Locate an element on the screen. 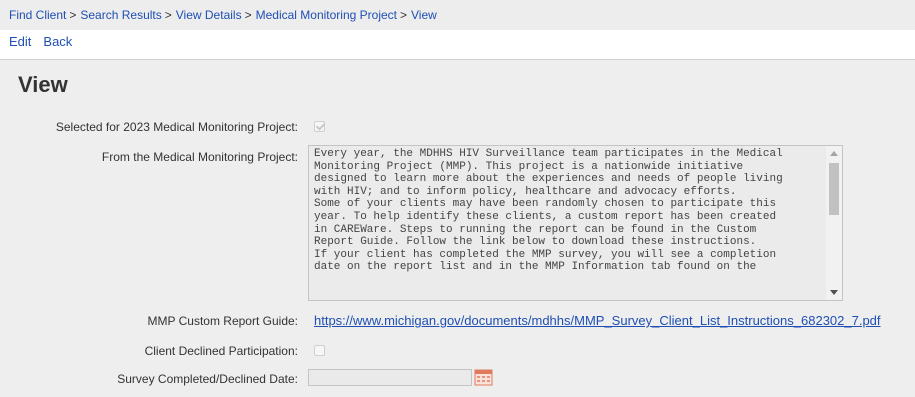 This screenshot has width=915, height=397. action-bar: Edit Back is located at coordinates (457, 41).